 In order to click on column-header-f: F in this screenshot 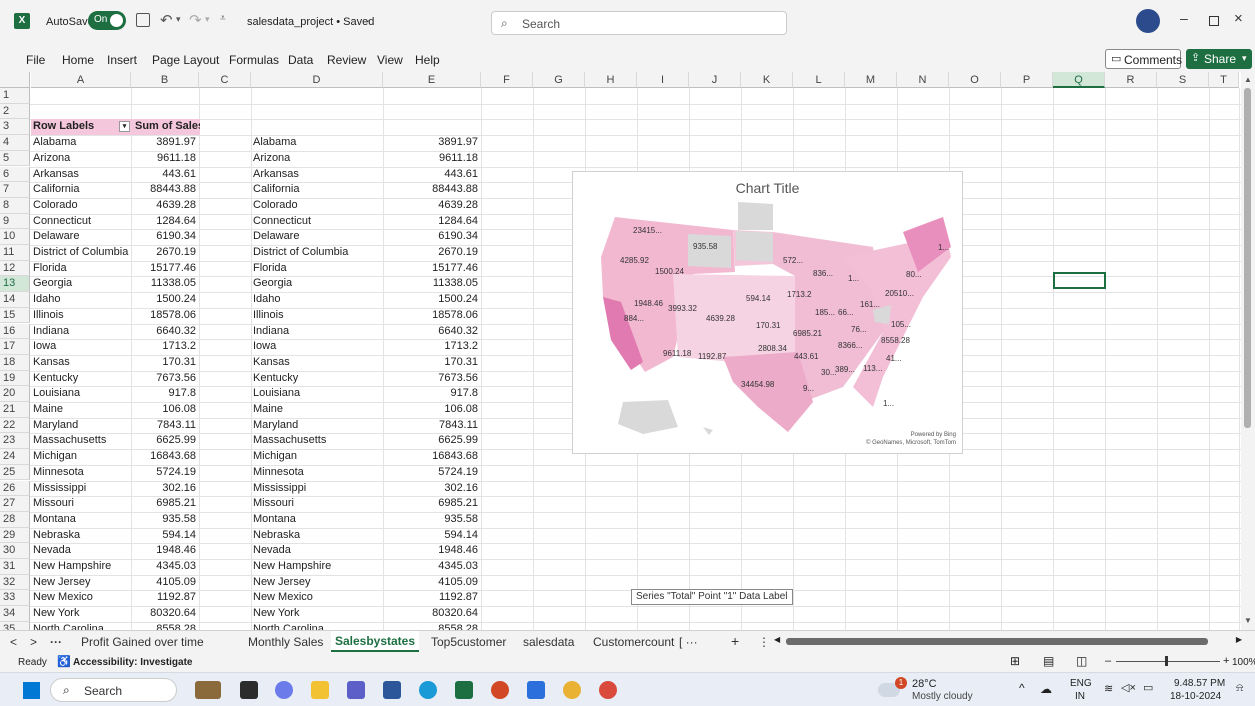, I will do `click(507, 80)`.